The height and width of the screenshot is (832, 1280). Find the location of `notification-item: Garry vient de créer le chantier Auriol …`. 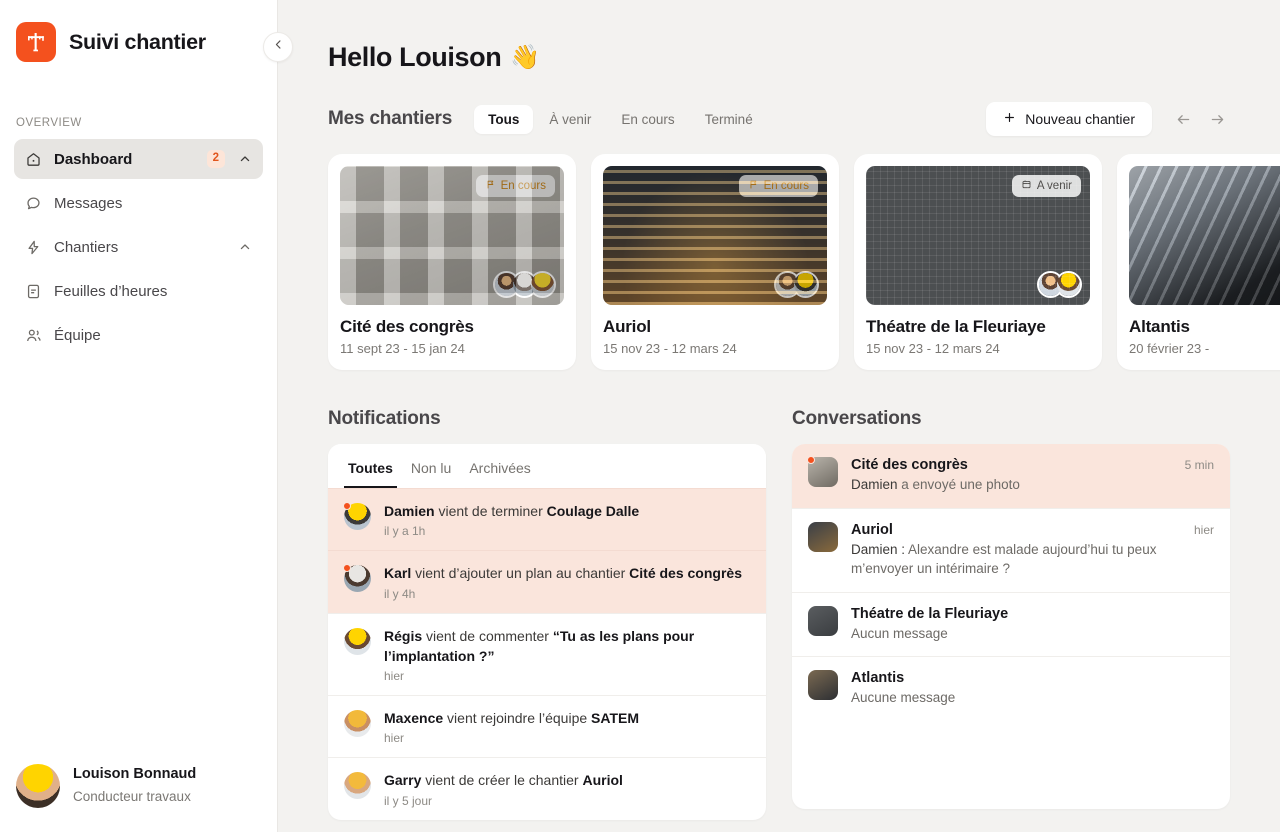

notification-item: Garry vient de créer le chantier Auriol … is located at coordinates (547, 788).